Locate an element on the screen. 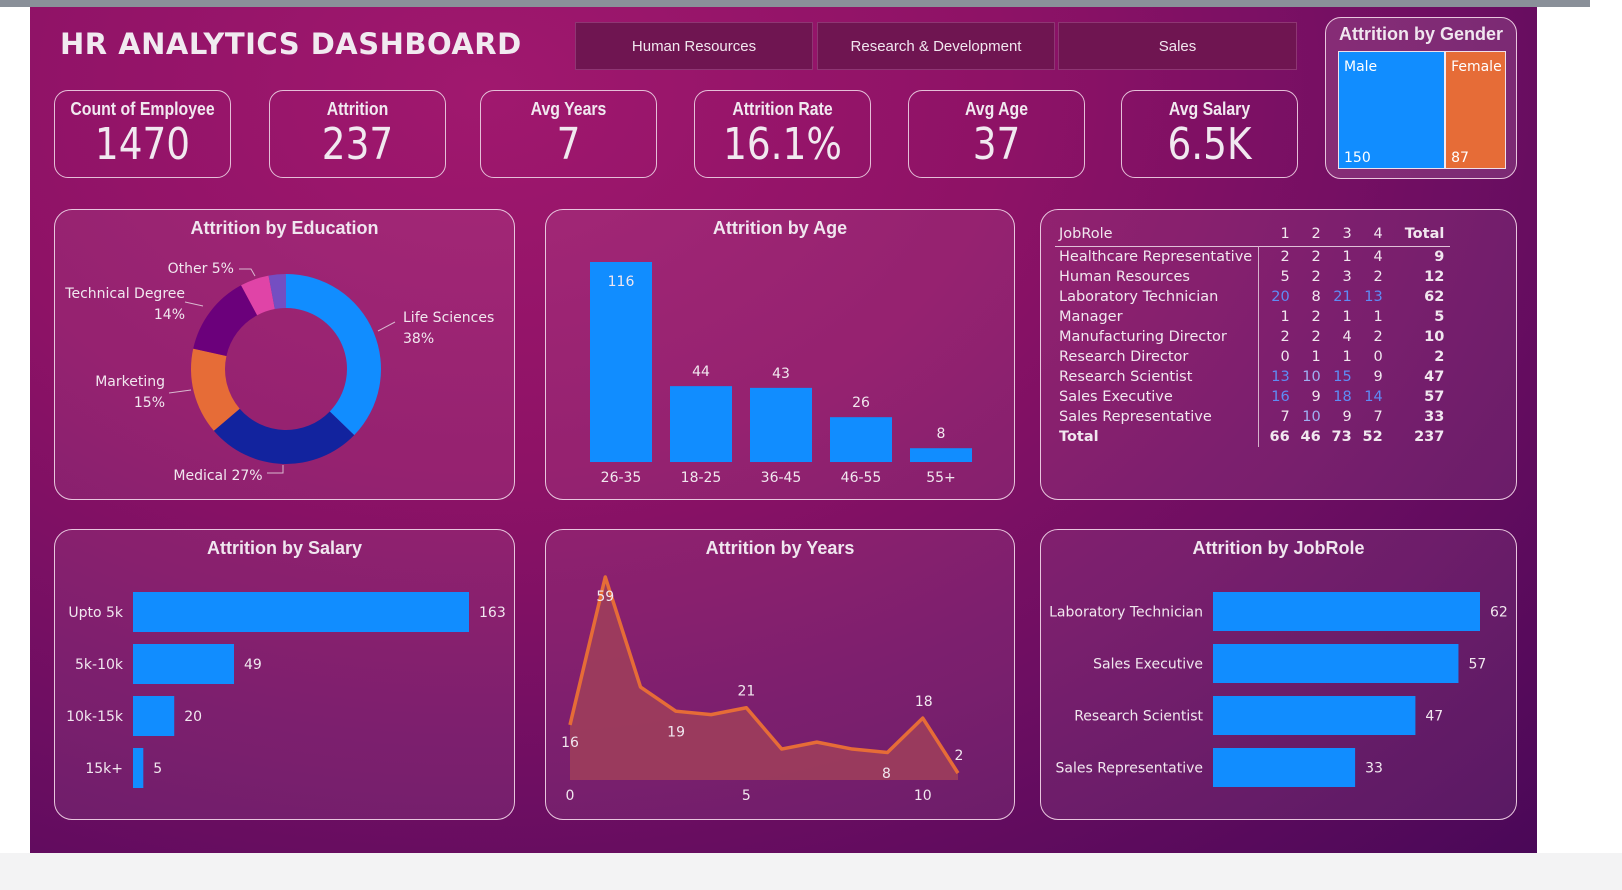  slice-percent: 14% is located at coordinates (169, 315).